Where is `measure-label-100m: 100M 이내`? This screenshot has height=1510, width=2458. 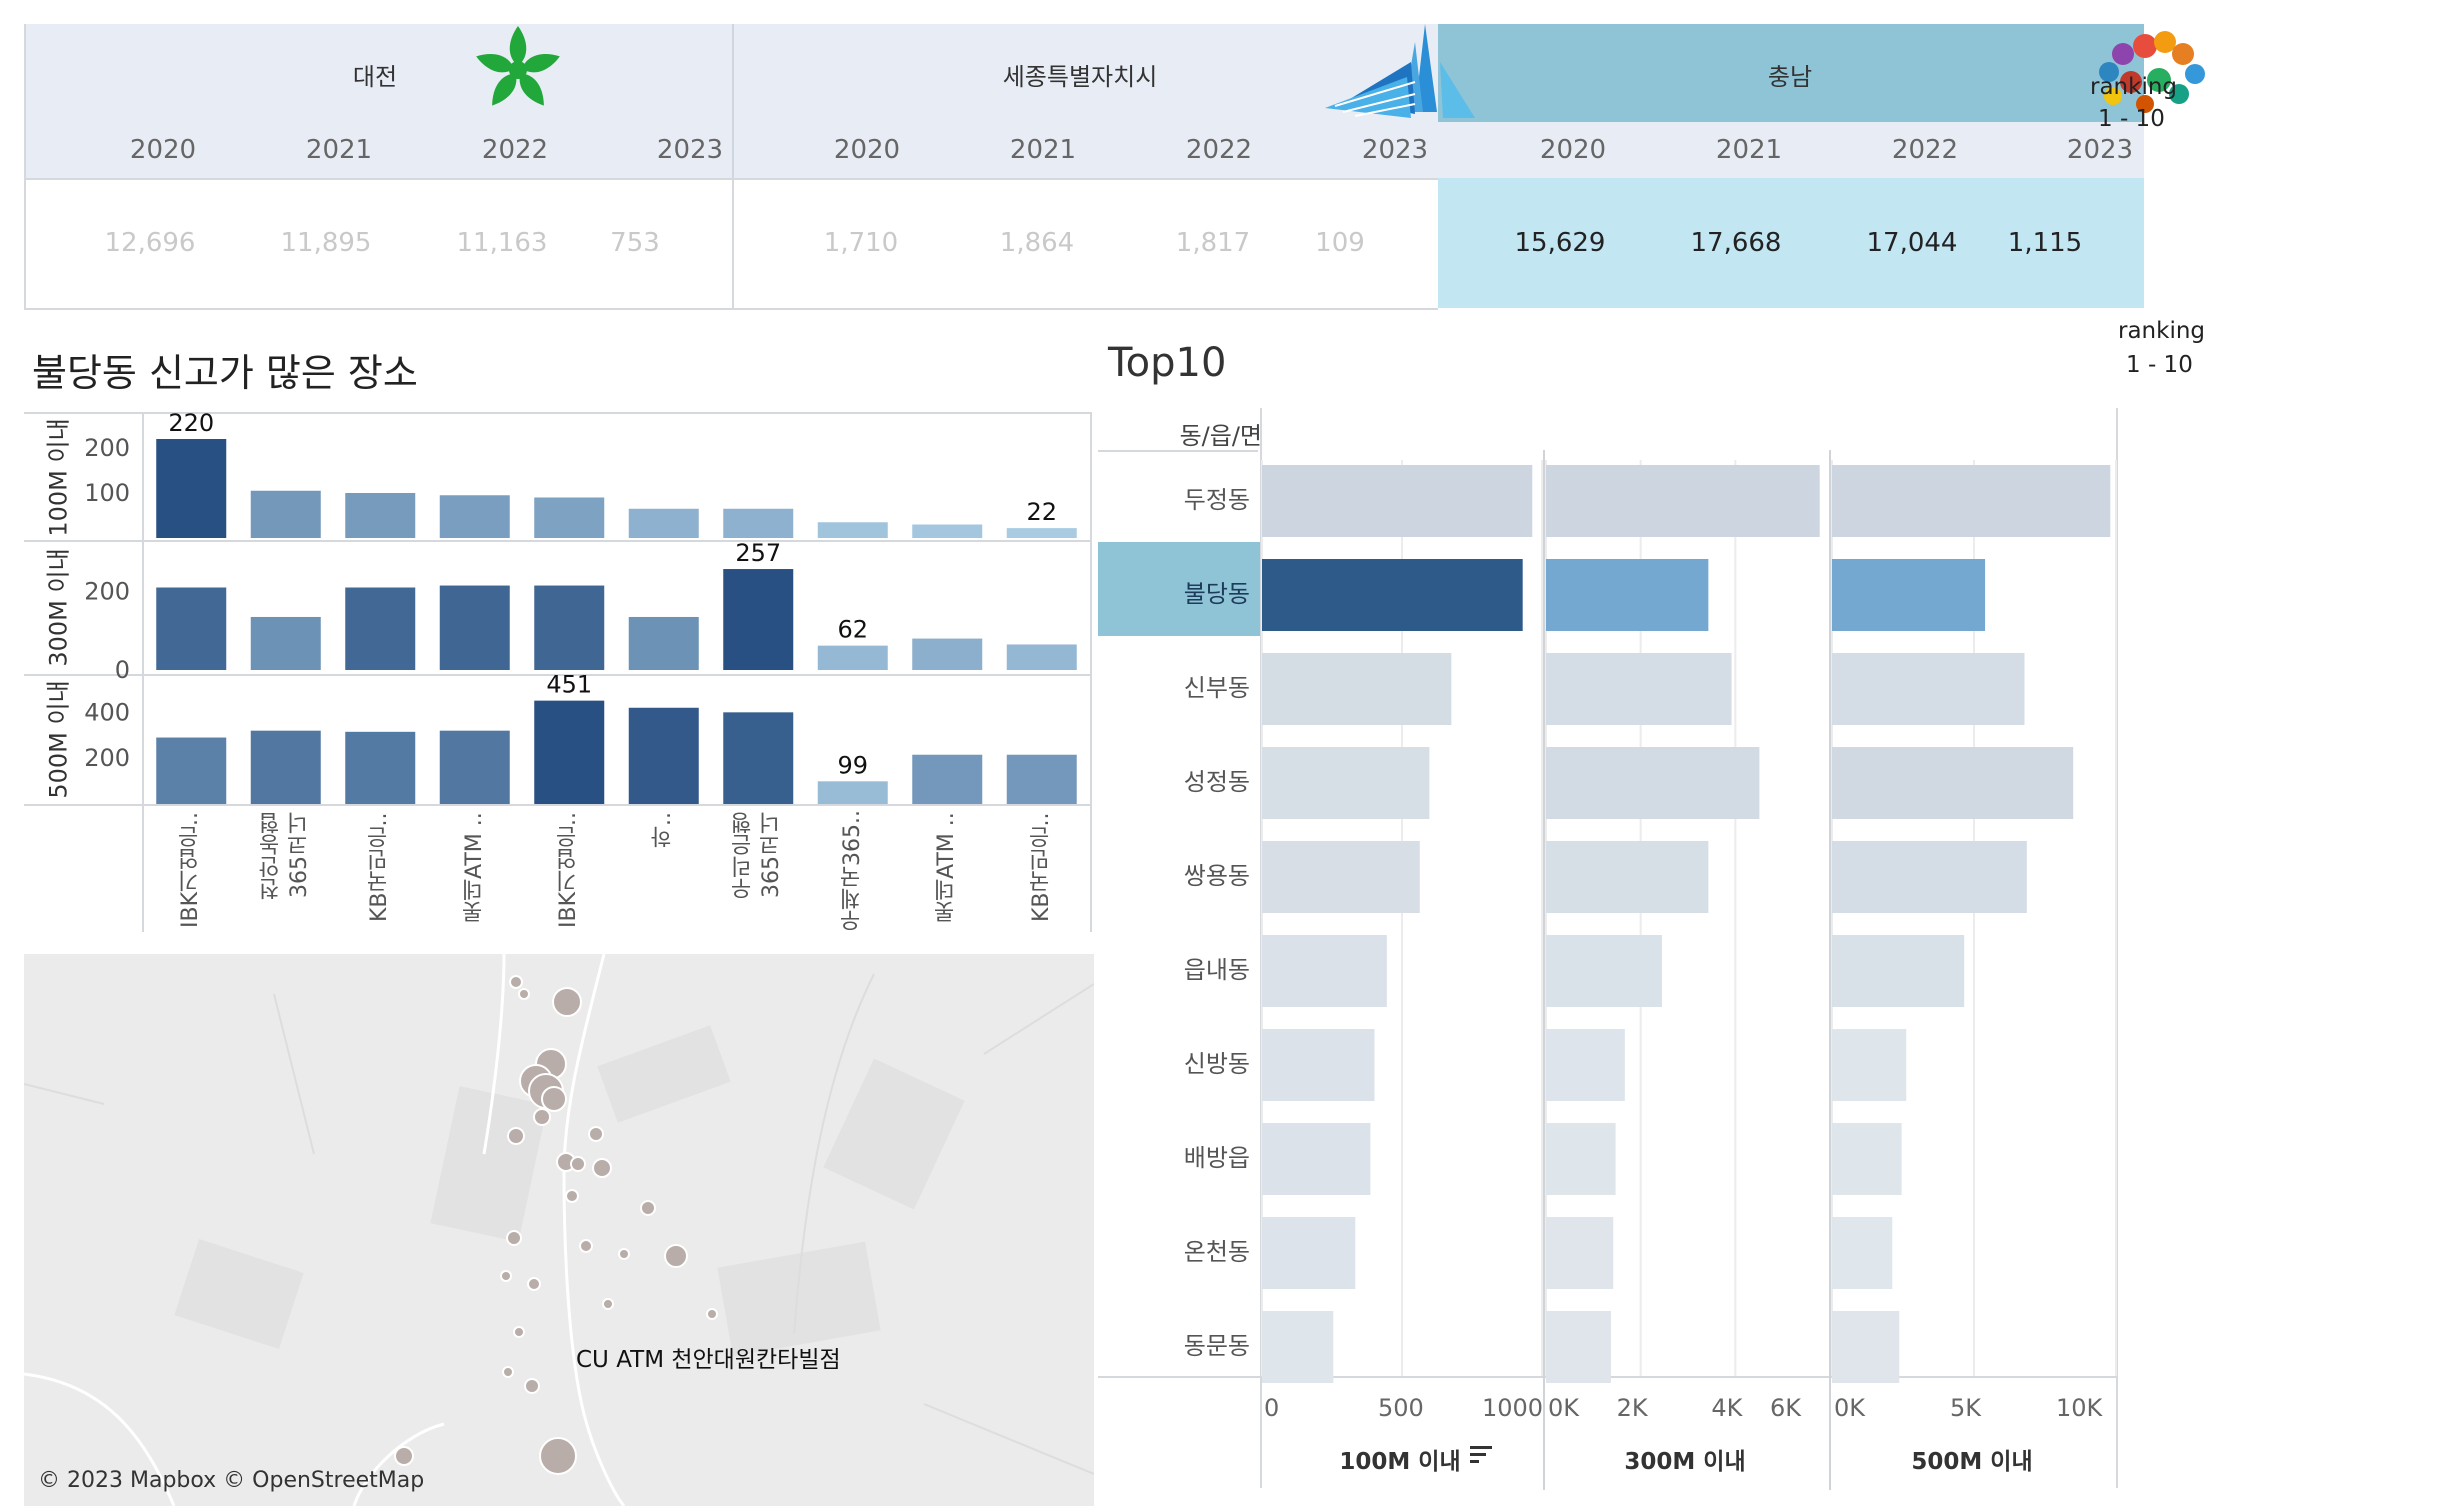
measure-label-100m: 100M 이내 is located at coordinates (1400, 1459).